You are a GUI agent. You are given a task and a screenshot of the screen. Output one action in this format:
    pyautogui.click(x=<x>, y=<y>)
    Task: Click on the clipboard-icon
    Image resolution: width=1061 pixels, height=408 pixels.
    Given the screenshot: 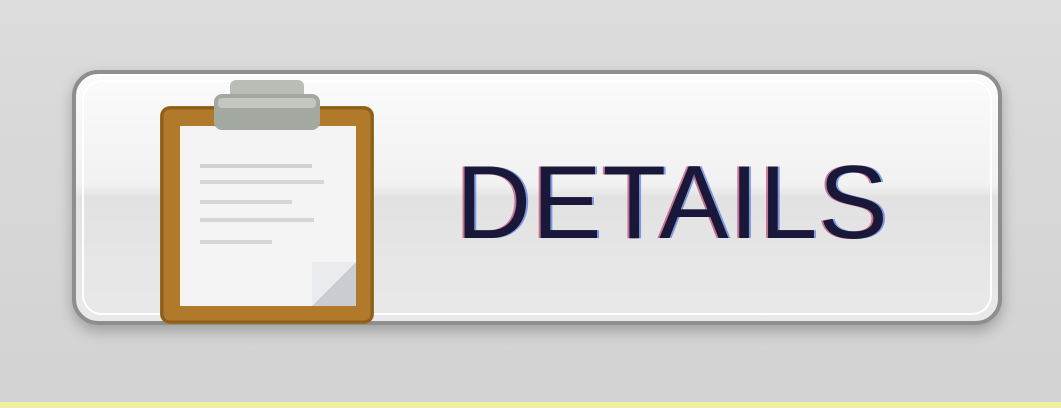 What is the action you would take?
    pyautogui.click(x=267, y=202)
    